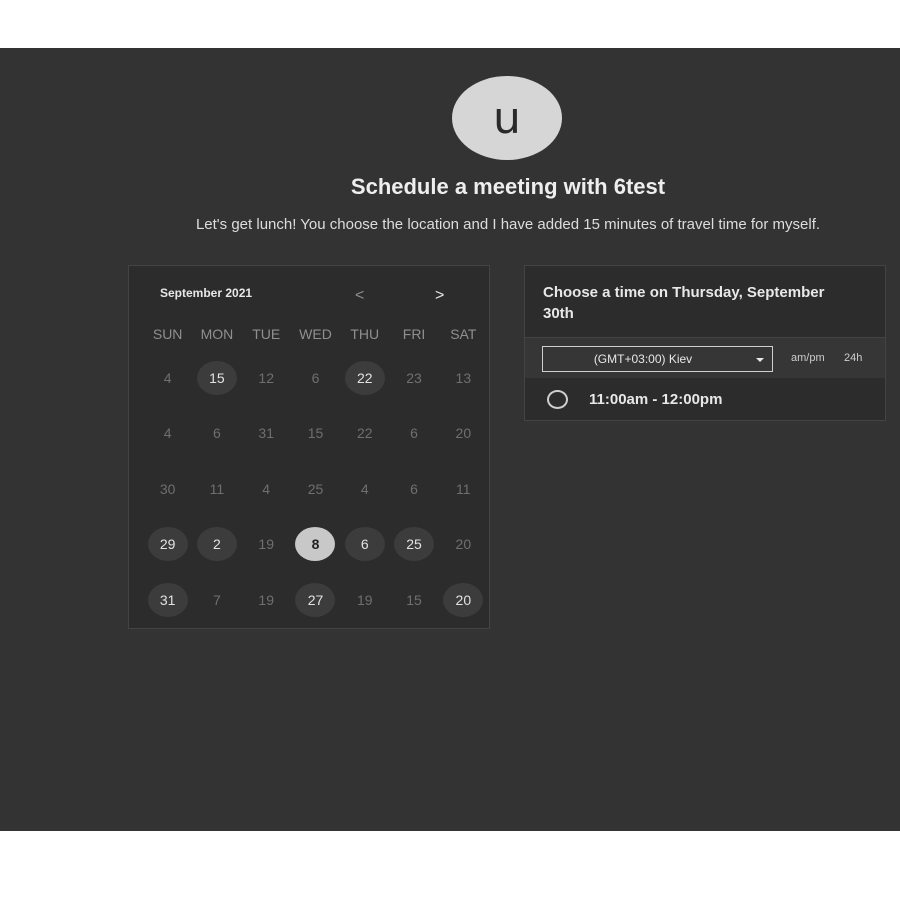  I want to click on calendar-day-label: 29, so click(167, 544).